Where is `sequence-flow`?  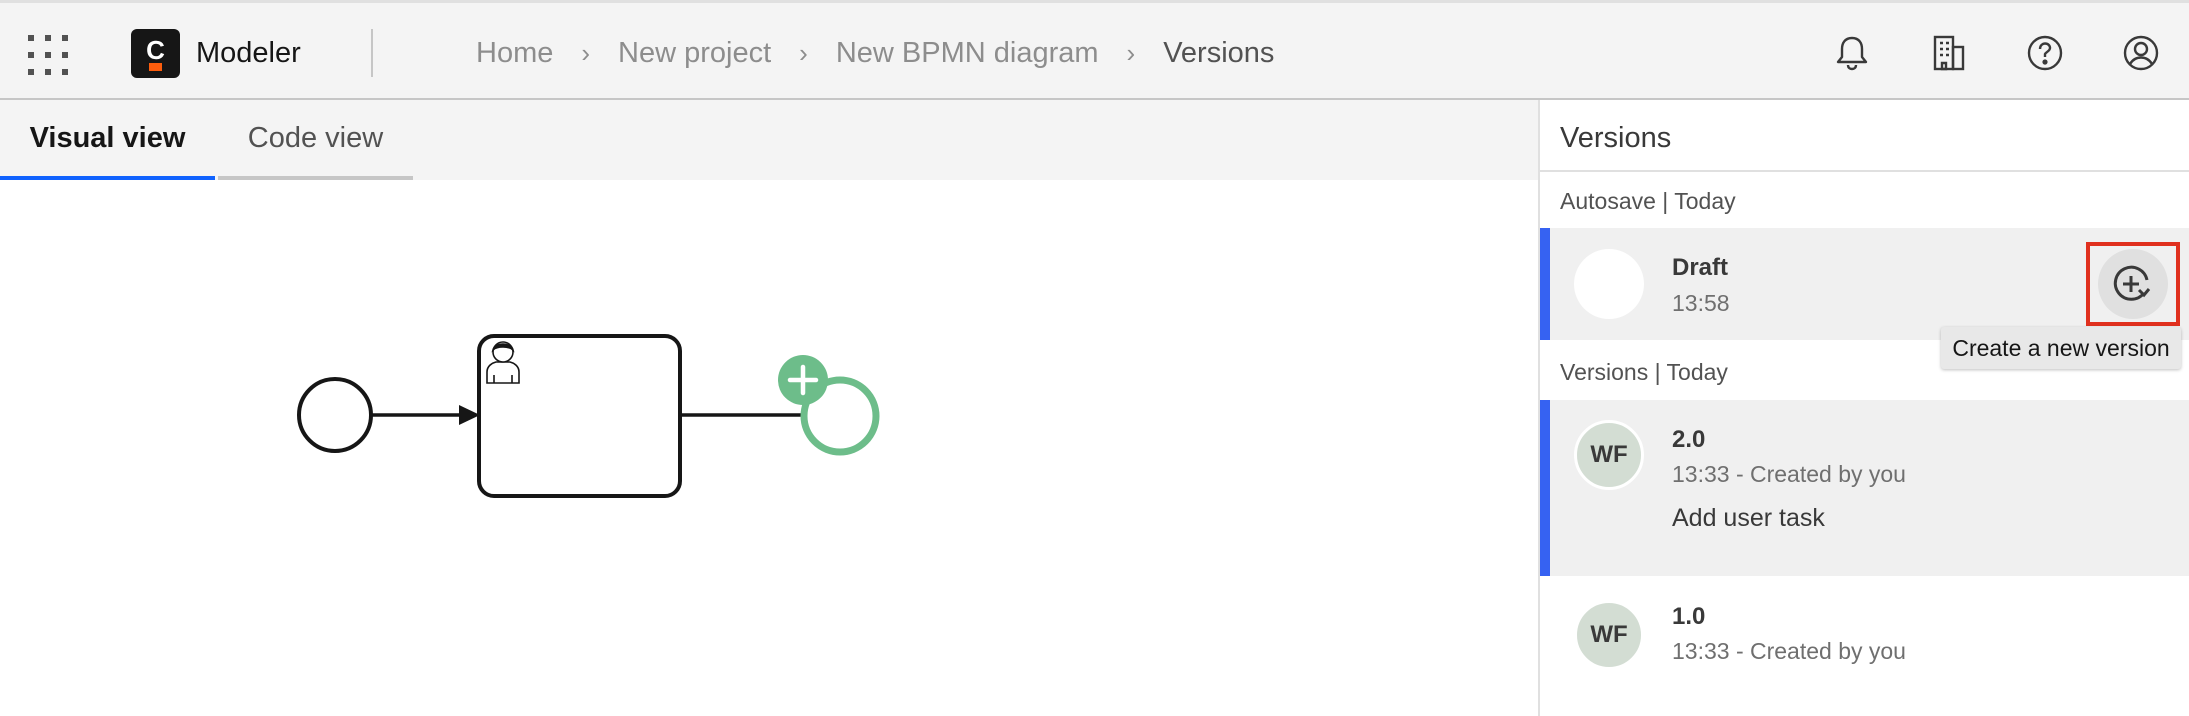 sequence-flow is located at coordinates (426, 415).